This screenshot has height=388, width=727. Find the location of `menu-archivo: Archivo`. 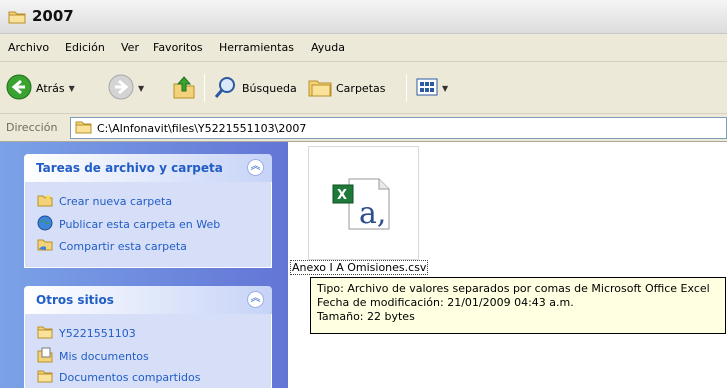

menu-archivo: Archivo is located at coordinates (28, 47).